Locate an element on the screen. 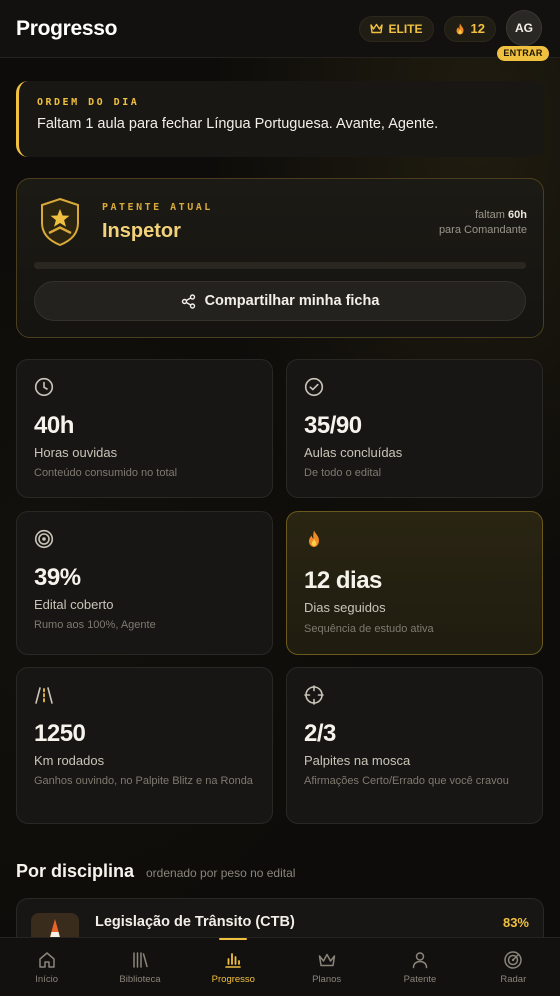 Image resolution: width=560 pixels, height=996 pixels. need-target: para Comandante is located at coordinates (482, 230).